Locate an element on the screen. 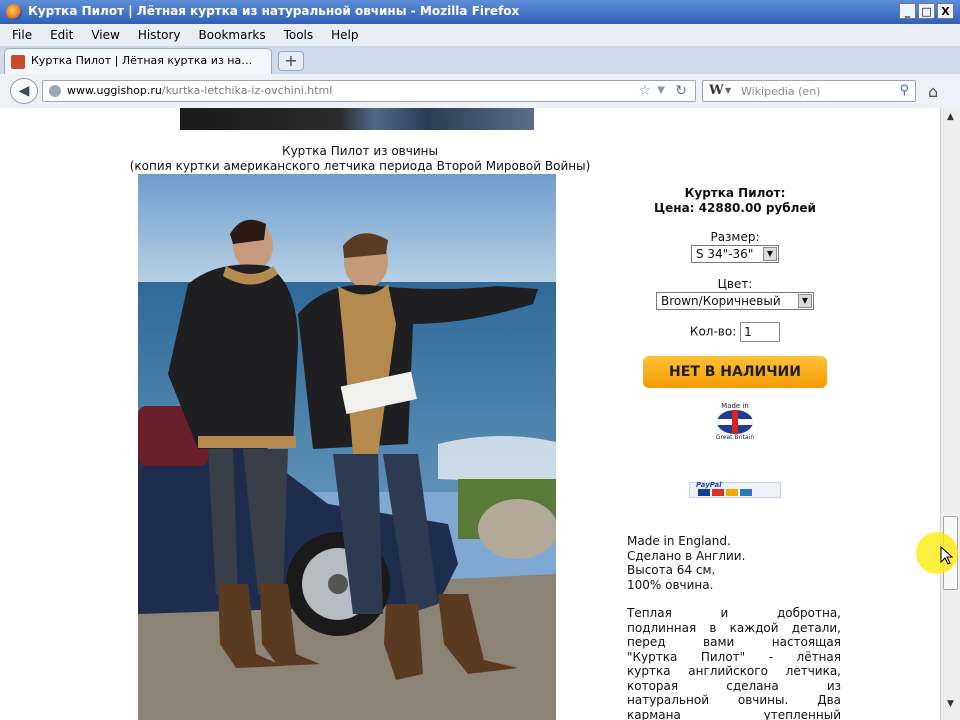  quantity-label: Кол-во: is located at coordinates (713, 331).